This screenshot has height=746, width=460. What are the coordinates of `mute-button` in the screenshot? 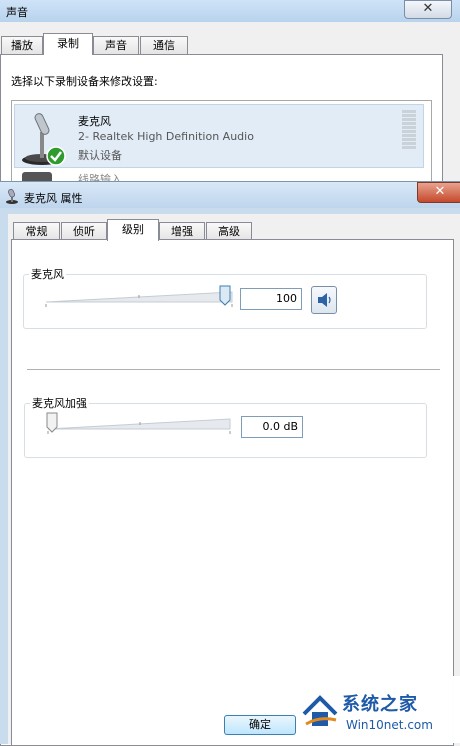 It's located at (324, 300).